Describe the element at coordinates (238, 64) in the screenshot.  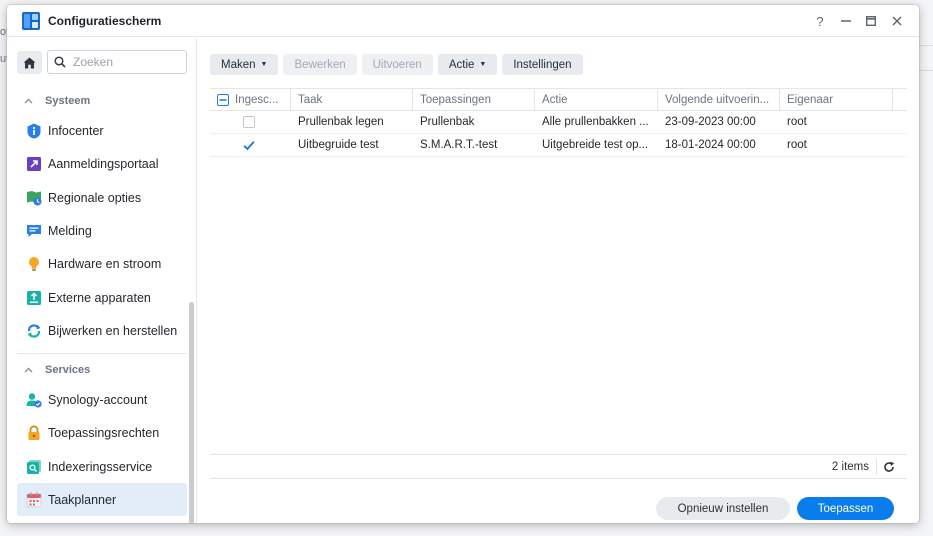
I see `create-button-label: Maken` at that location.